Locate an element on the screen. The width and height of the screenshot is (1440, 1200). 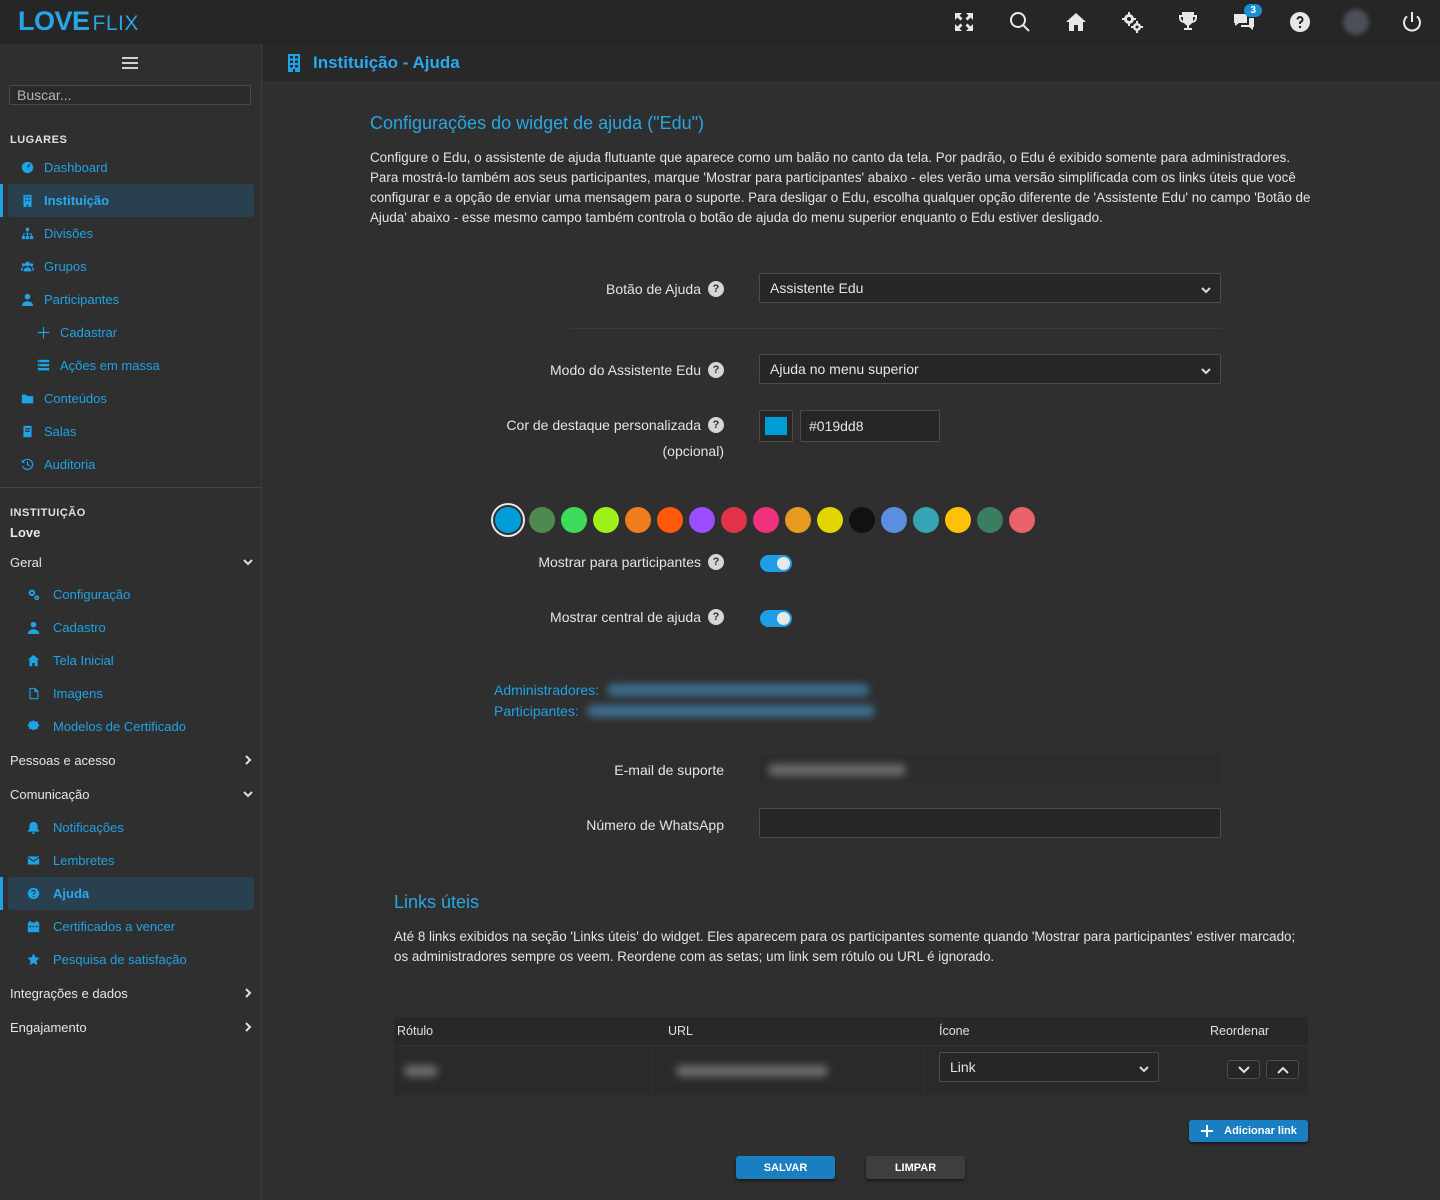
expand-icon is located at coordinates (964, 22).